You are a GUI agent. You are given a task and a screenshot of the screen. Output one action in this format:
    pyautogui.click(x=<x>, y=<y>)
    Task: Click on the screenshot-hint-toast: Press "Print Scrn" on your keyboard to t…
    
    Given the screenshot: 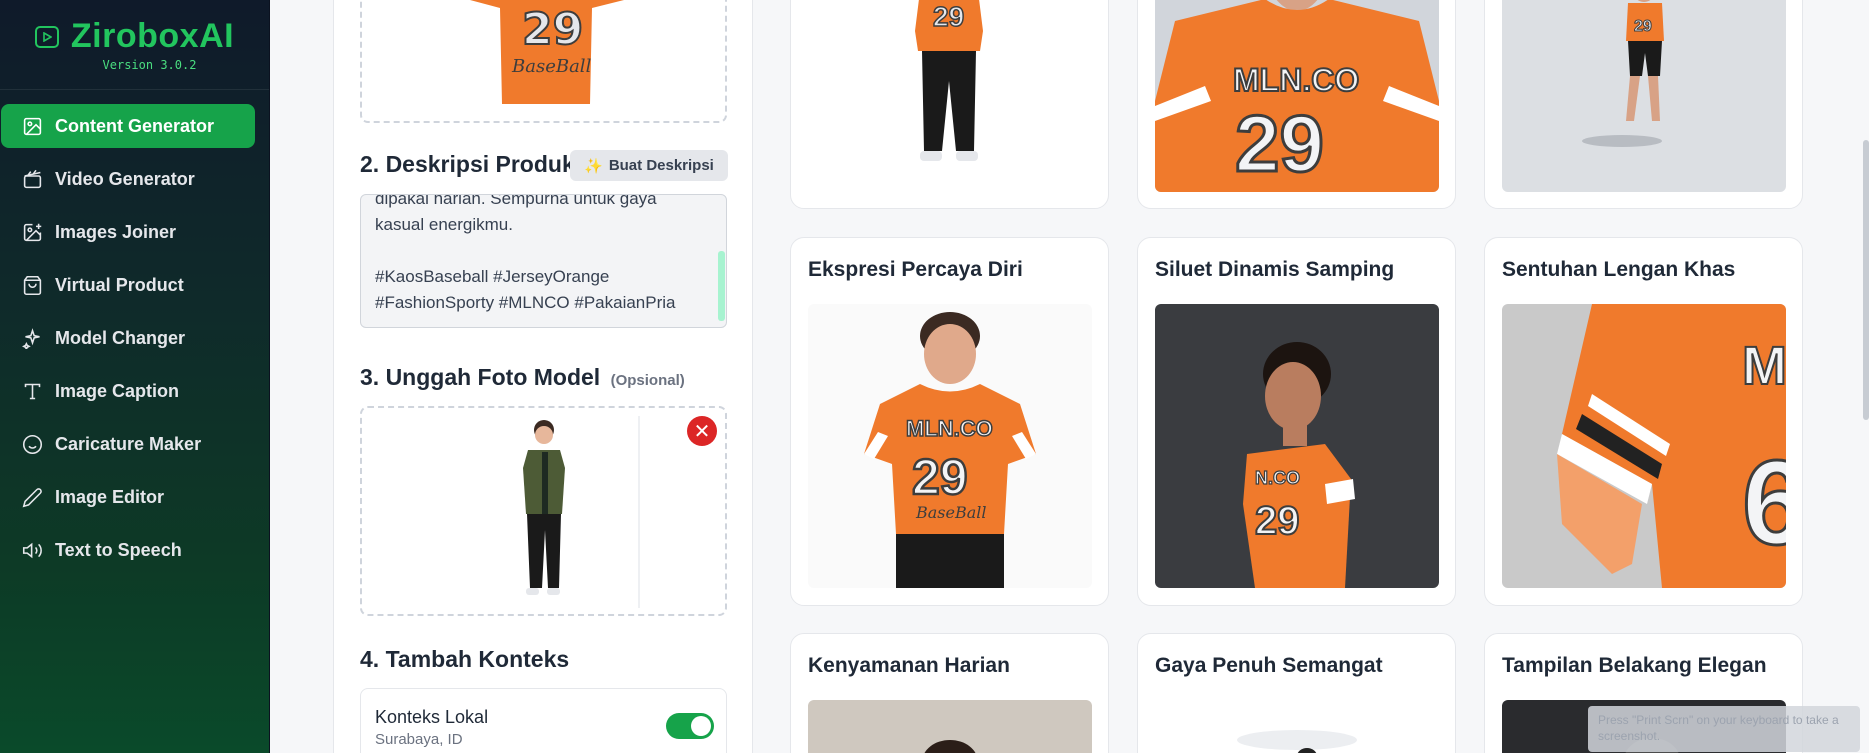 What is the action you would take?
    pyautogui.click(x=1724, y=729)
    